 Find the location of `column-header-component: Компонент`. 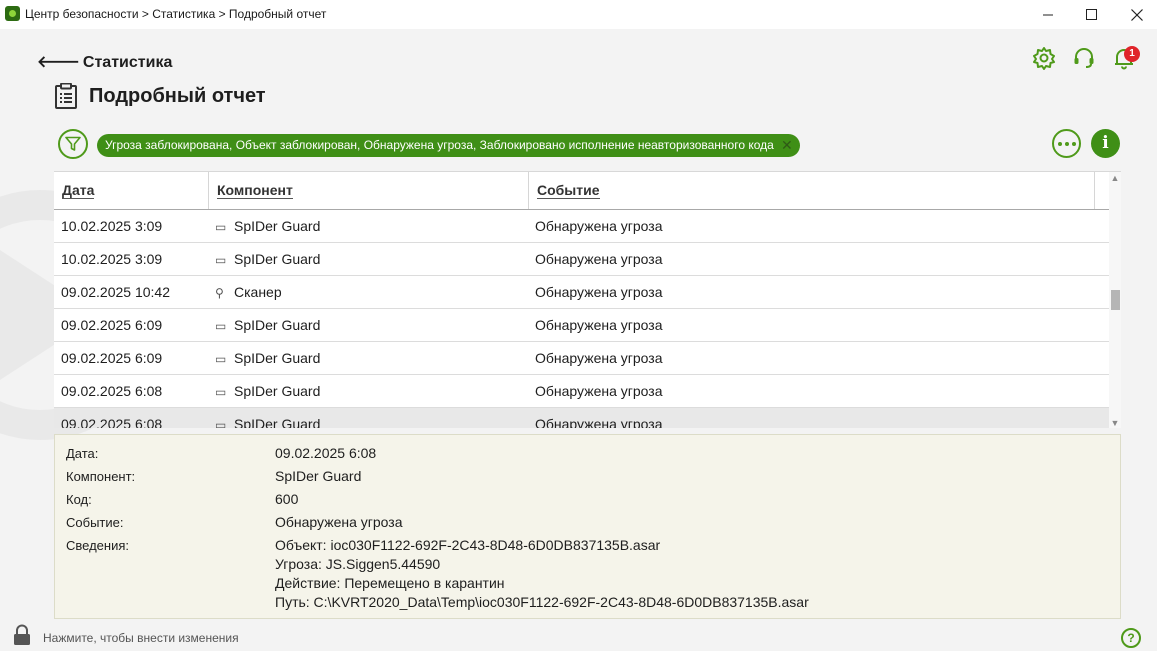

column-header-component: Компонент is located at coordinates (369, 190).